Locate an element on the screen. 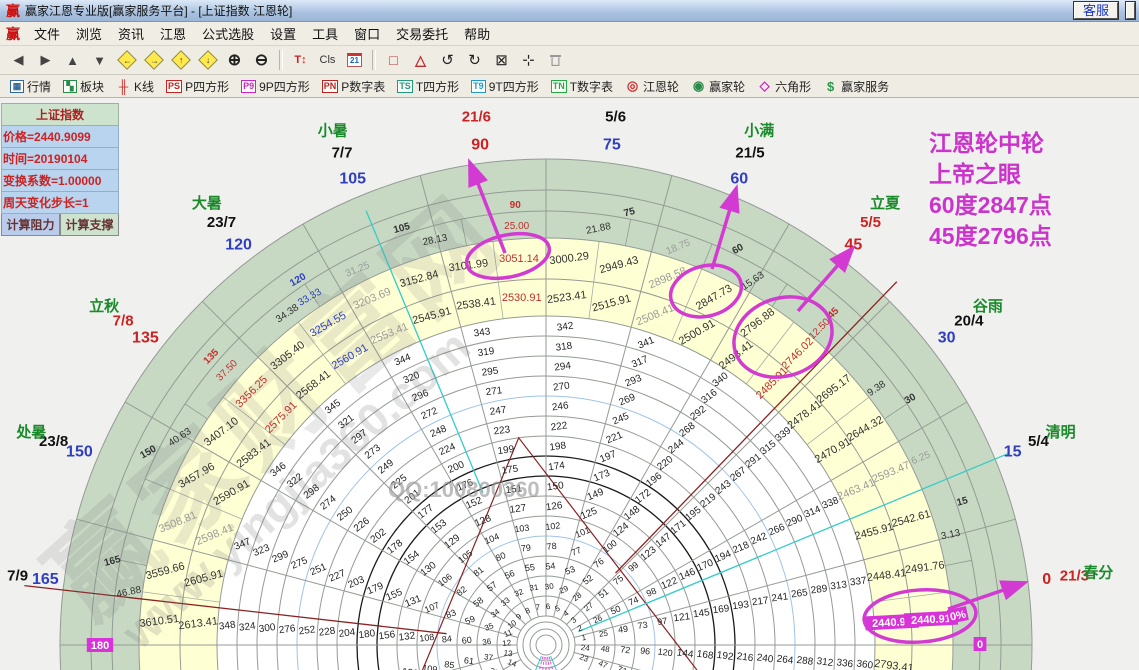 This screenshot has width=1139, height=670. winner-service-button: $赢家服务 is located at coordinates (856, 86).